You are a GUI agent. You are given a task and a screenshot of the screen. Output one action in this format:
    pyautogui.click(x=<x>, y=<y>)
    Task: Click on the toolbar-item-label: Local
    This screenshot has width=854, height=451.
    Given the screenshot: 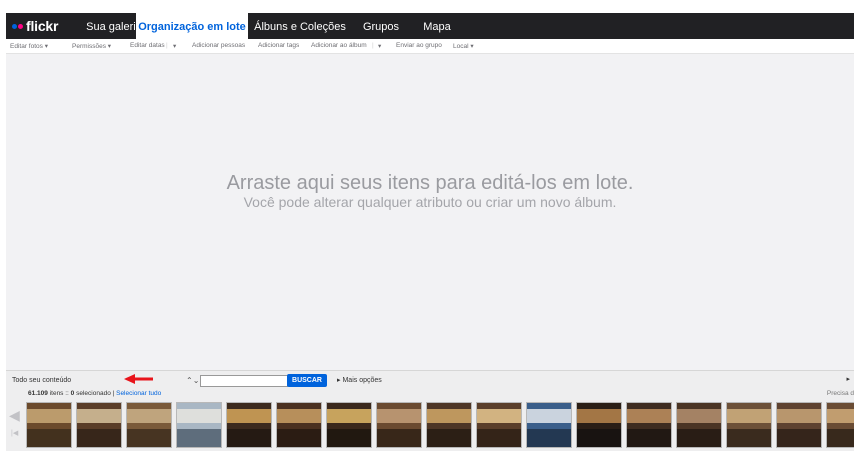 What is the action you would take?
    pyautogui.click(x=461, y=46)
    